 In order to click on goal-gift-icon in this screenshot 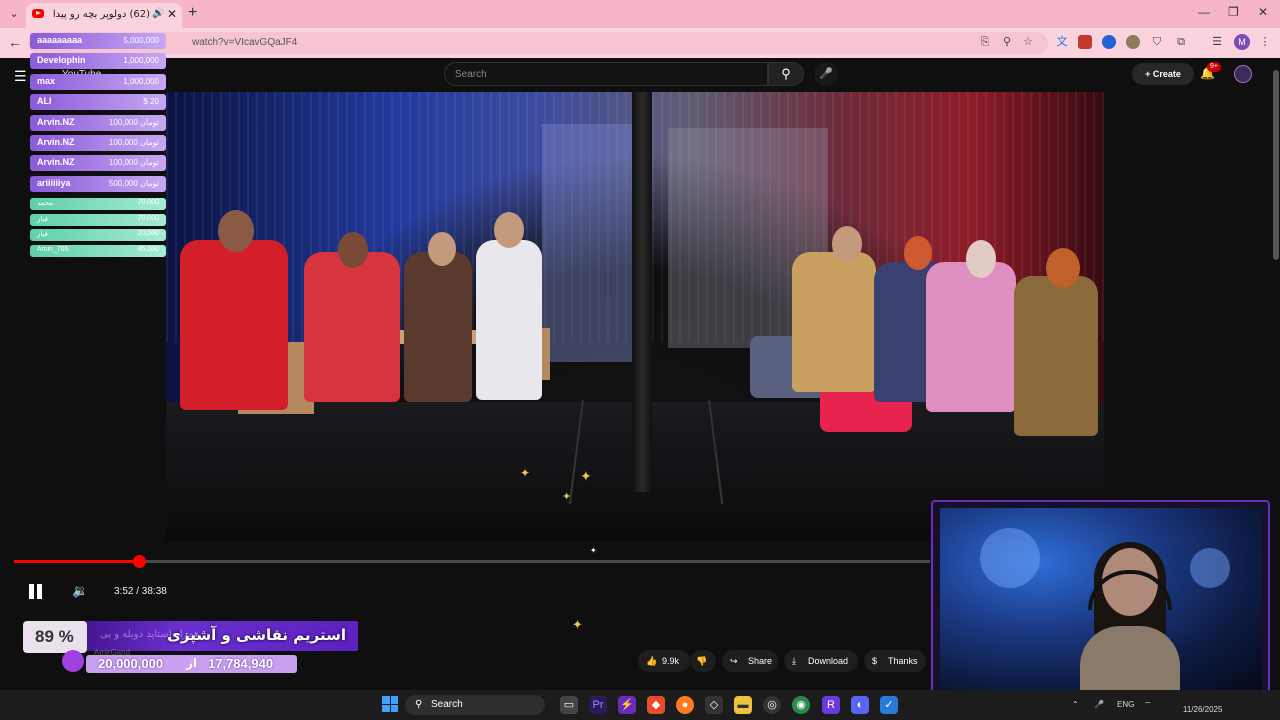, I will do `click(73, 661)`.